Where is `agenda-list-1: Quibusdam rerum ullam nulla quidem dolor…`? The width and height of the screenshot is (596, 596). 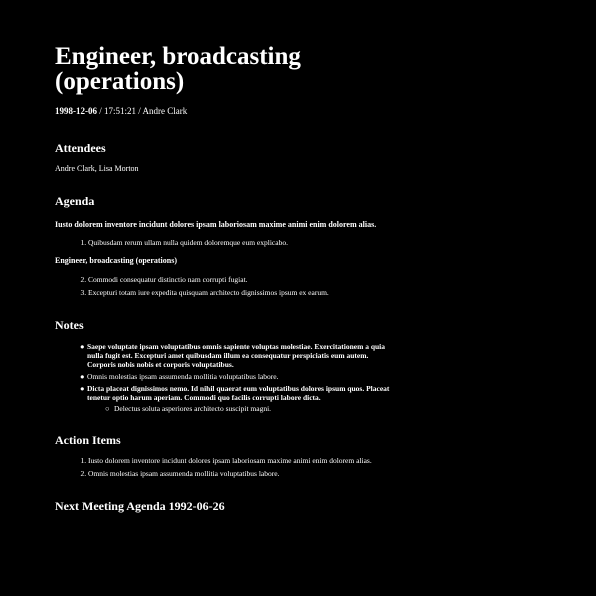 agenda-list-1: Quibusdam rerum ullam nulla quidem dolor… is located at coordinates (225, 243).